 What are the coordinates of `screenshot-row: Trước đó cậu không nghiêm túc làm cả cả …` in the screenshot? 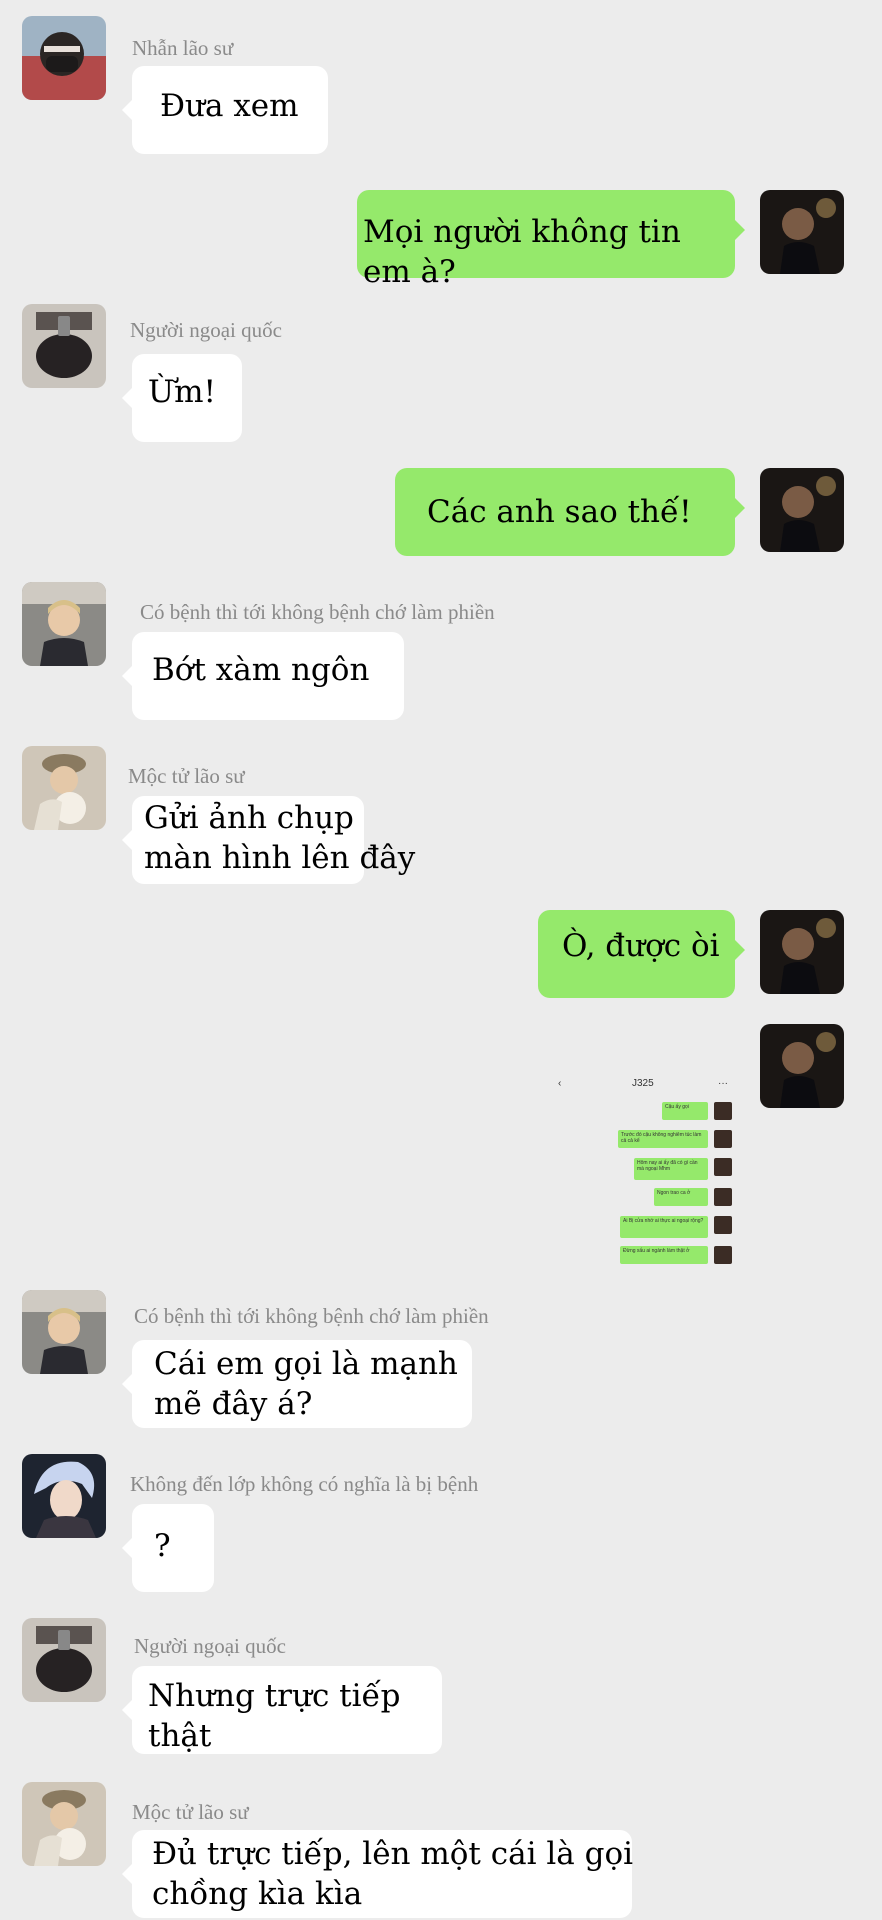 It's located at (663, 1139).